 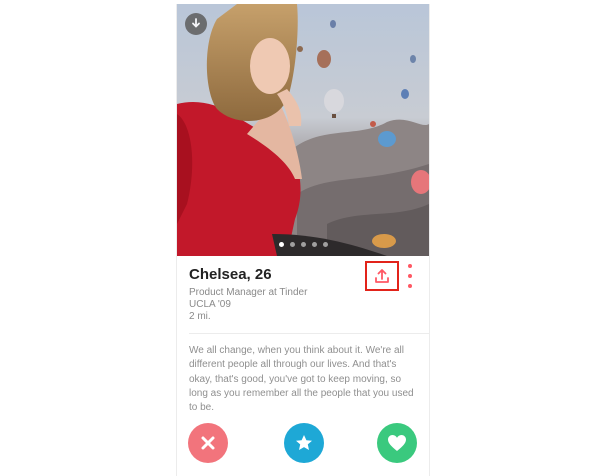 I want to click on divider, so click(x=309, y=333).